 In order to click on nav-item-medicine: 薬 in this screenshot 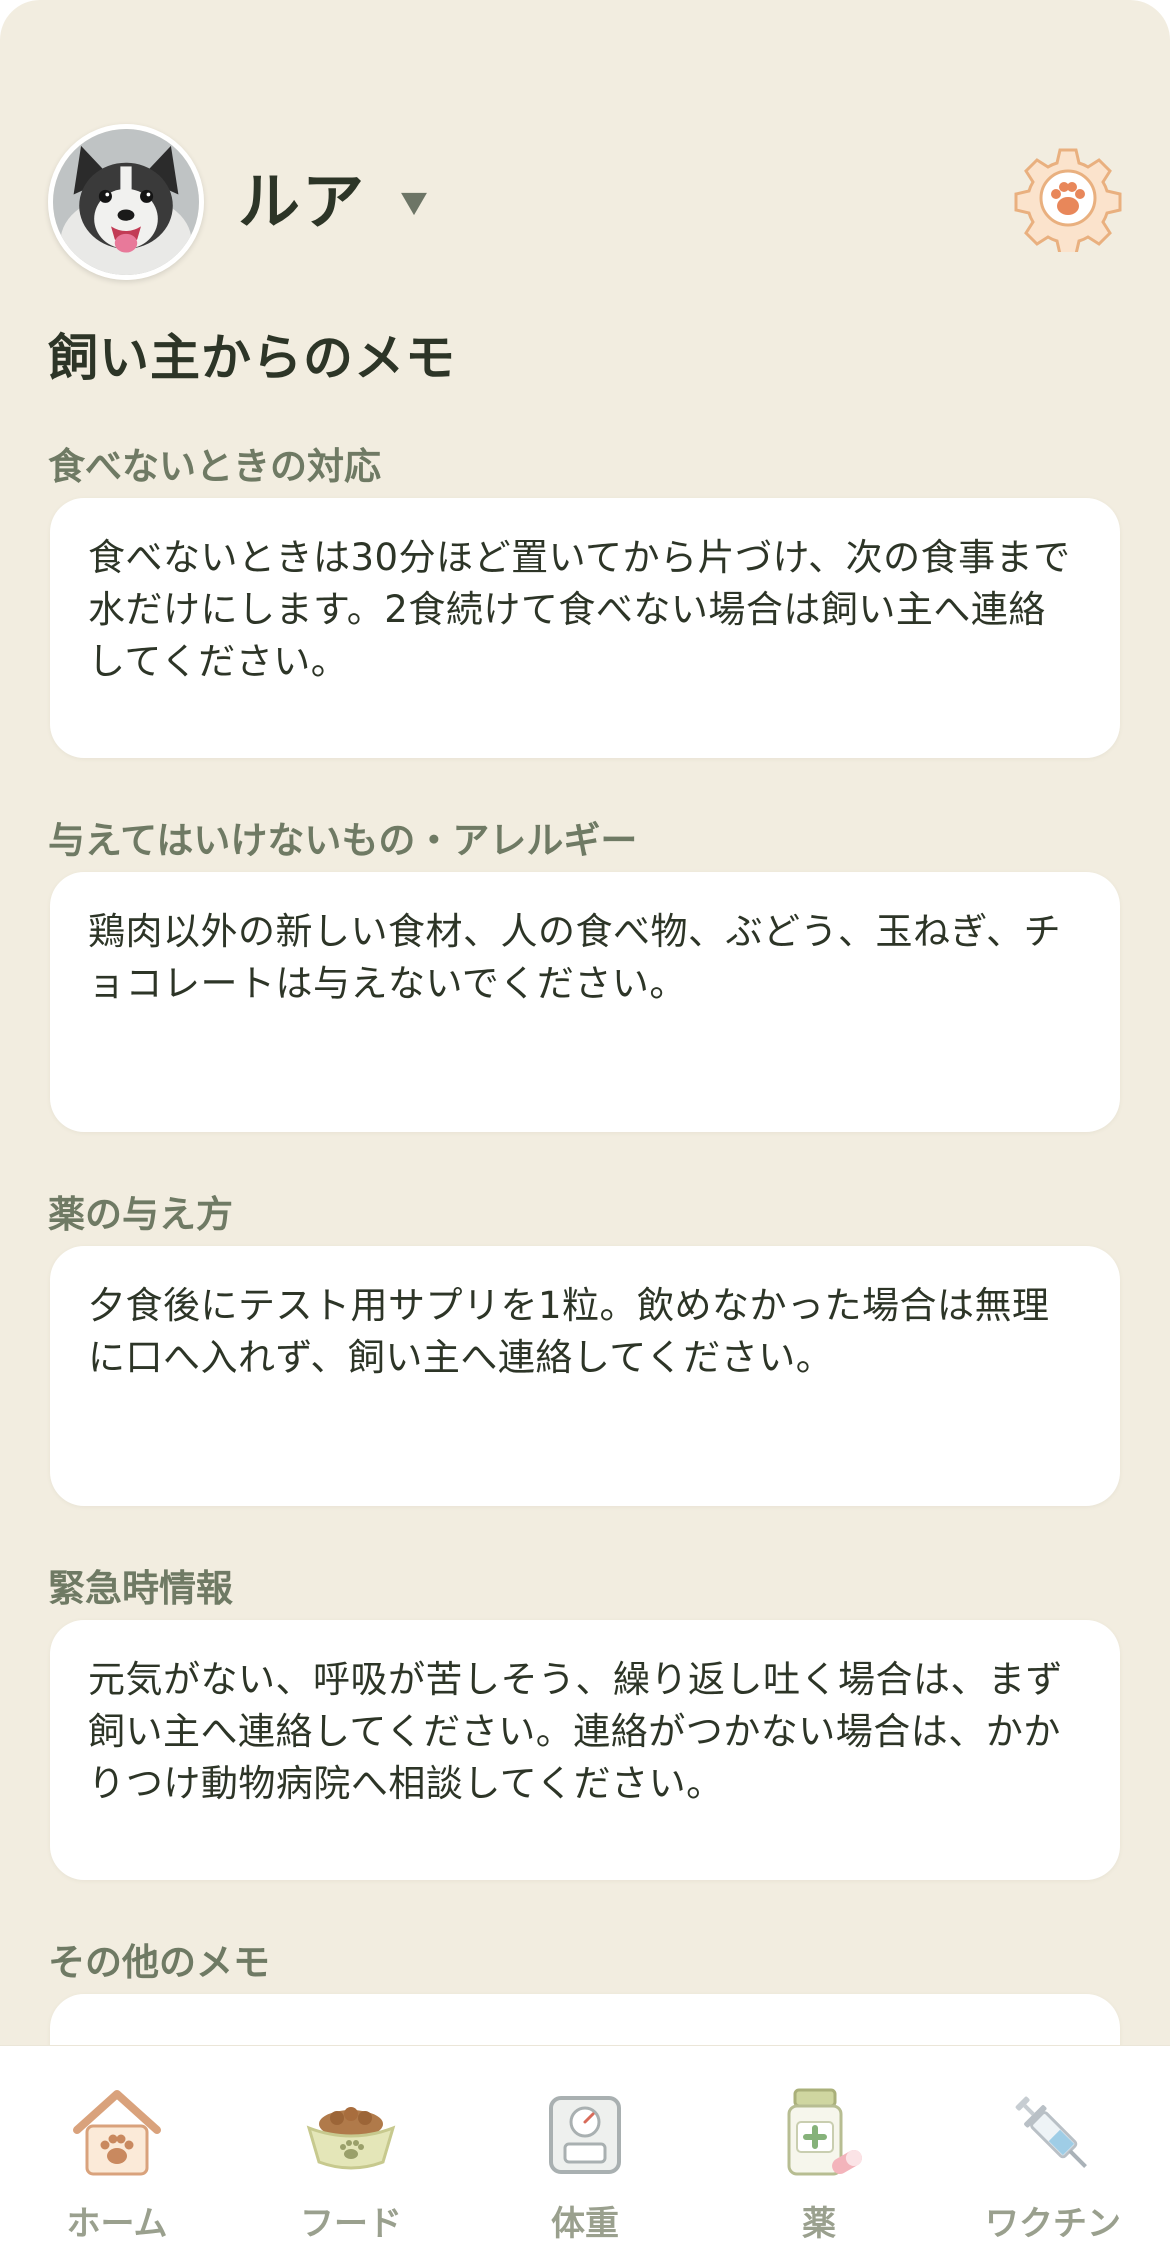, I will do `click(819, 2148)`.